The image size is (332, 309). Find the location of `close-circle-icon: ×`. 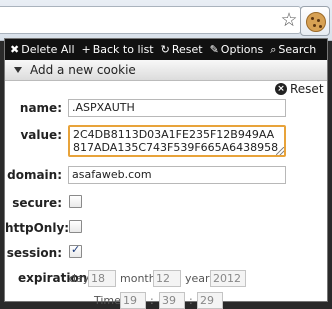

close-circle-icon: × is located at coordinates (281, 89).